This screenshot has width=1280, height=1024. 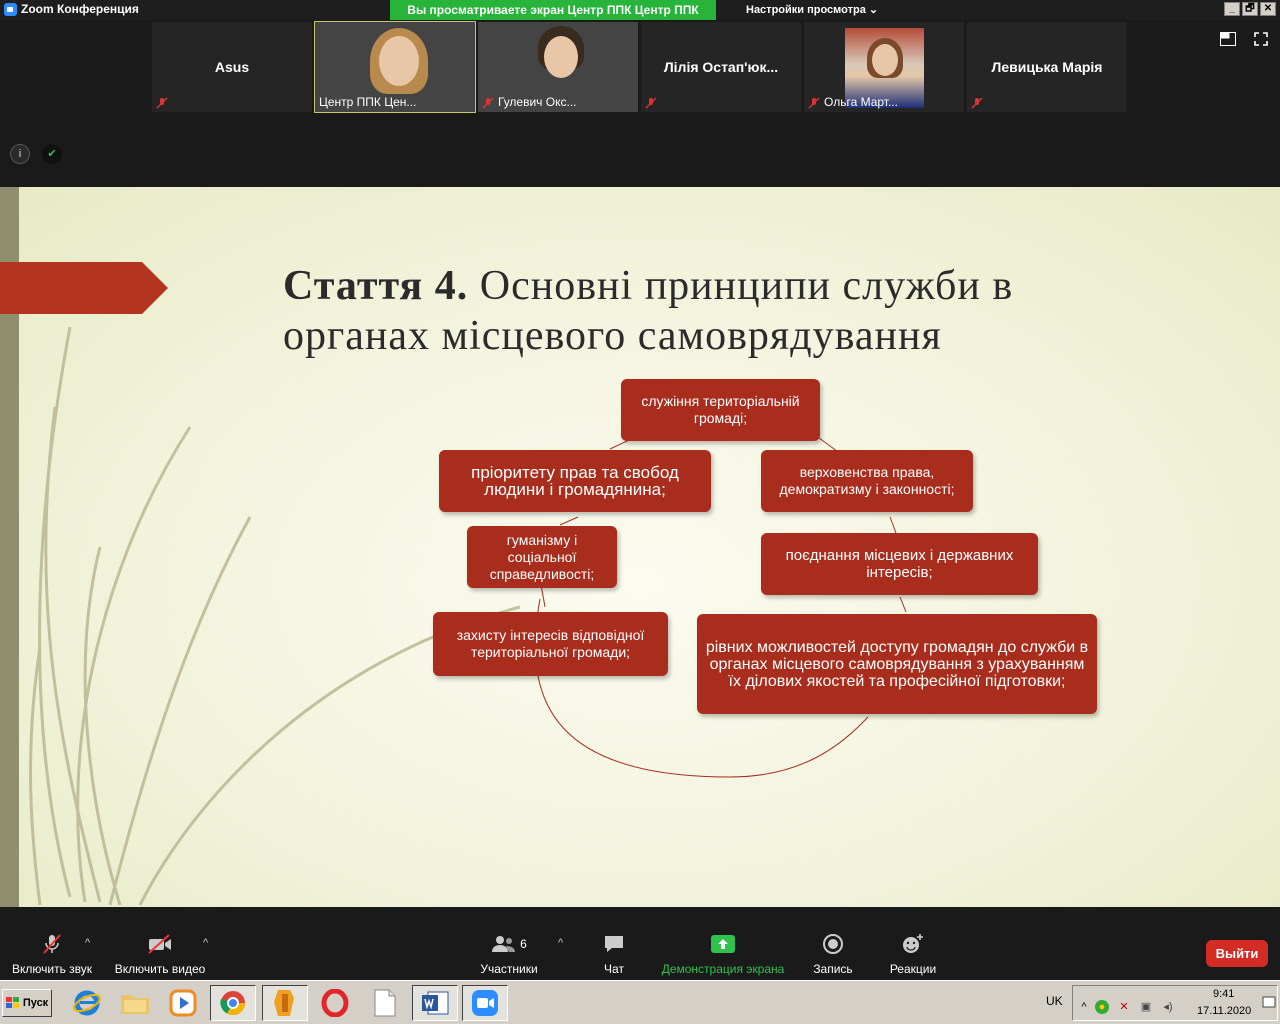 What do you see at coordinates (723, 954) in the screenshot?
I see `share-screen-button: Демонстрация экрана` at bounding box center [723, 954].